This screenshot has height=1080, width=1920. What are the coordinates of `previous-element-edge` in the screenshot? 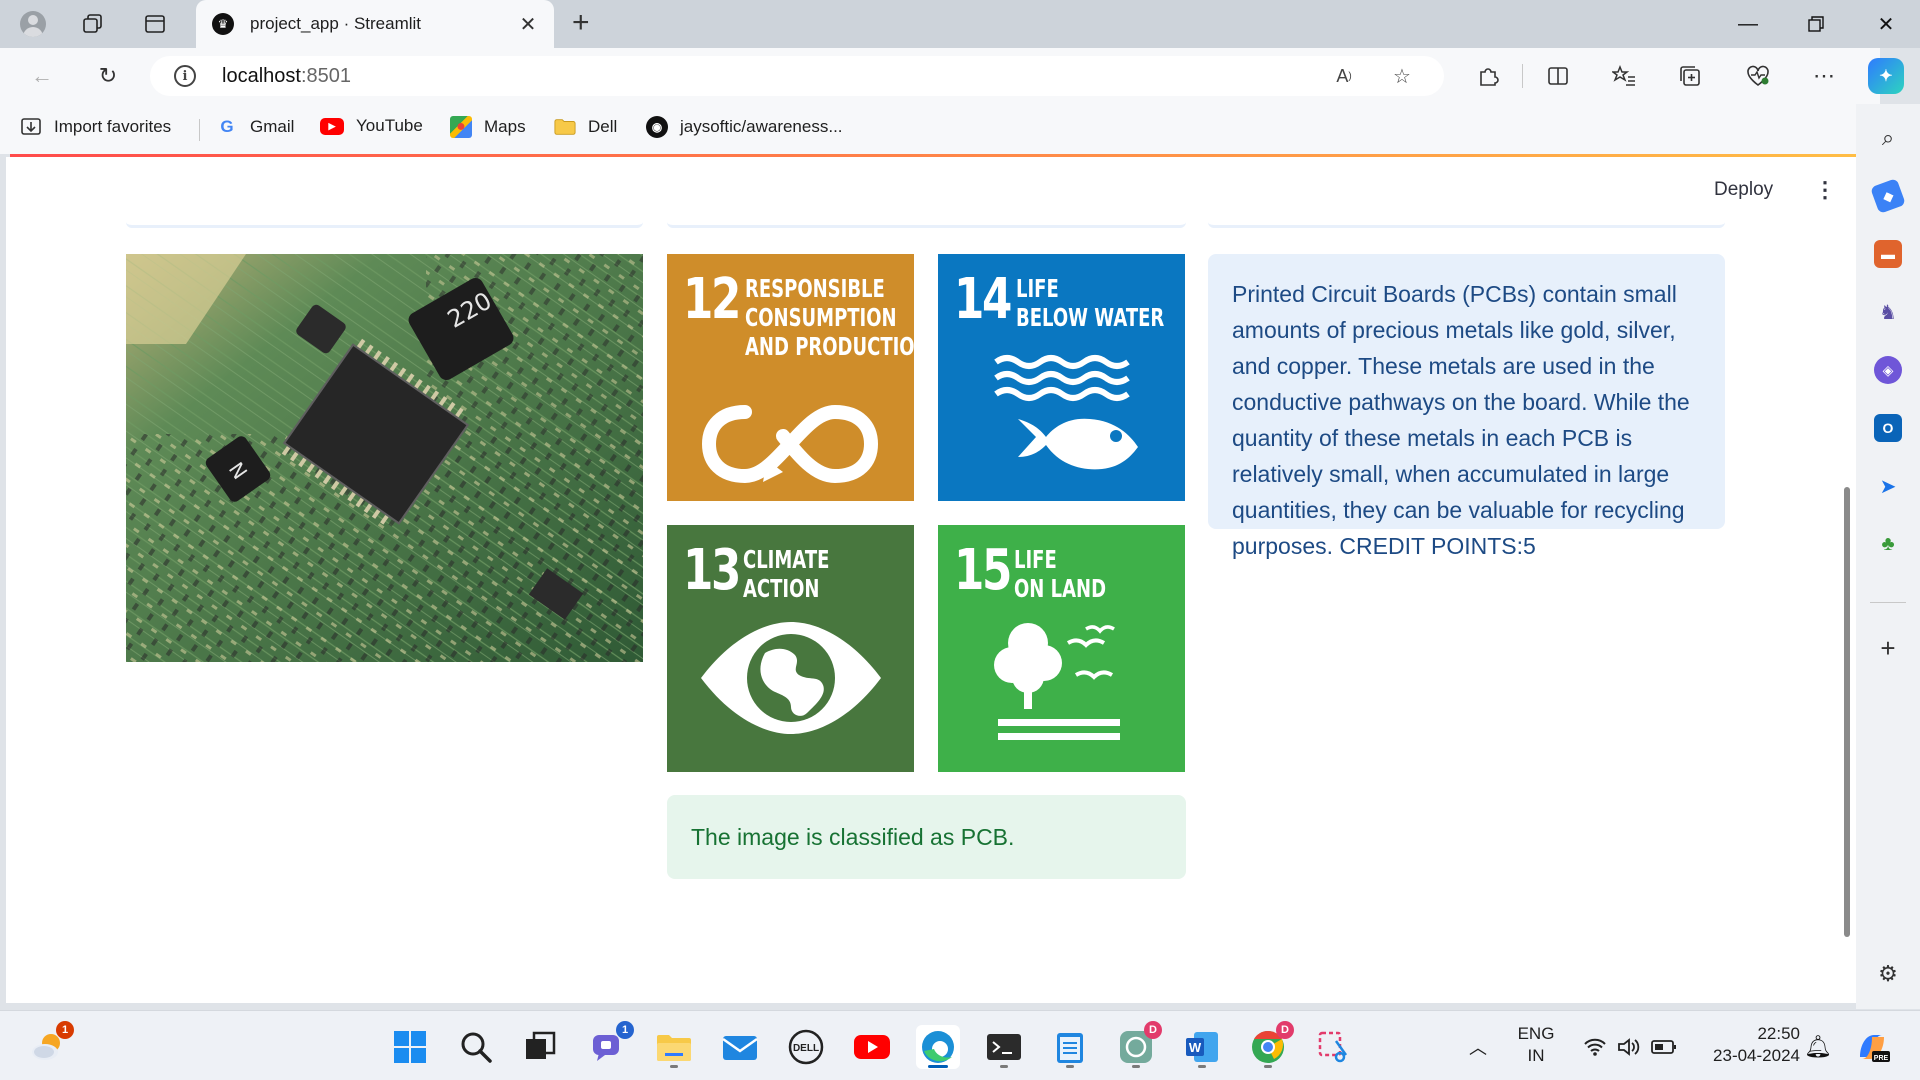 It's located at (1466, 225).